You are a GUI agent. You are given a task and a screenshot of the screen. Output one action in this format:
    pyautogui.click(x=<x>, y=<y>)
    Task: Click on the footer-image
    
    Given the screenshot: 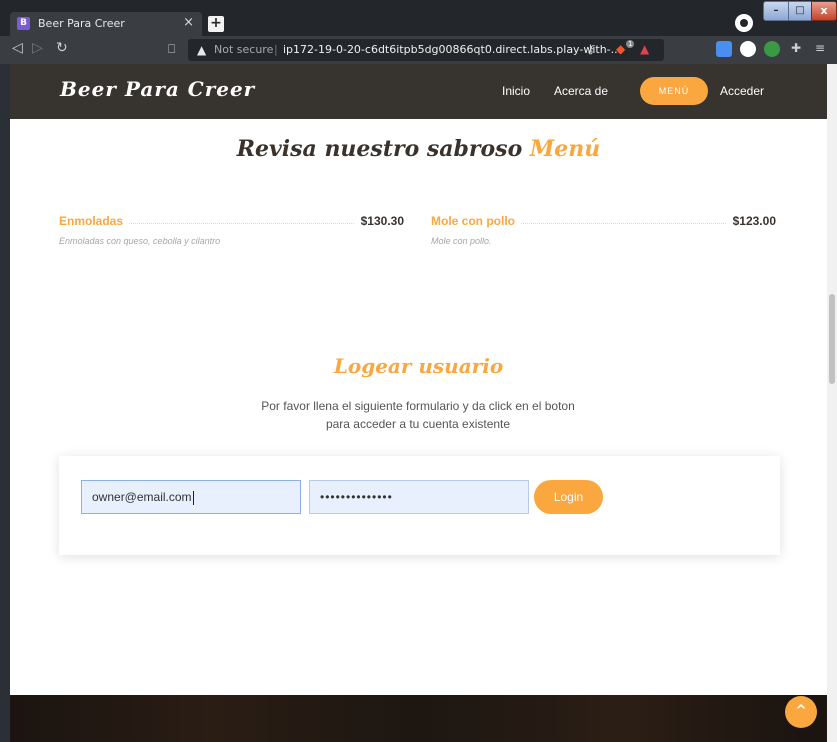 What is the action you would take?
    pyautogui.click(x=418, y=718)
    